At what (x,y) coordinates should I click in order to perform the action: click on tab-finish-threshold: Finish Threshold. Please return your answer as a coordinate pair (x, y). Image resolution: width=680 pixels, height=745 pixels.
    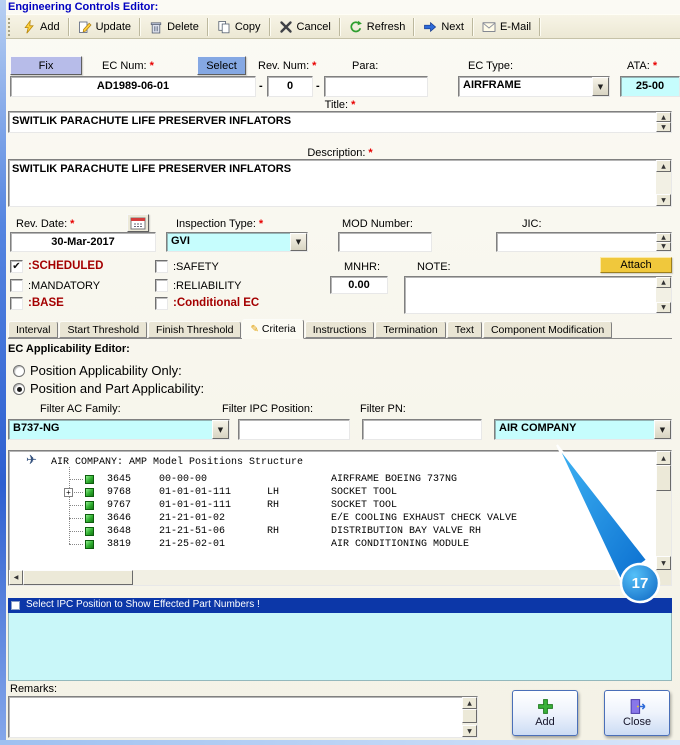
    Looking at the image, I should click on (195, 329).